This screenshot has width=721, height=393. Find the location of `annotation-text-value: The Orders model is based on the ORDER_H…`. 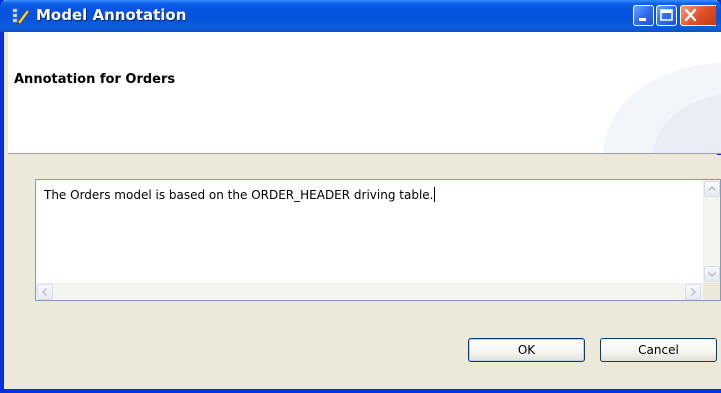

annotation-text-value: The Orders model is based on the ORDER_H… is located at coordinates (239, 195).